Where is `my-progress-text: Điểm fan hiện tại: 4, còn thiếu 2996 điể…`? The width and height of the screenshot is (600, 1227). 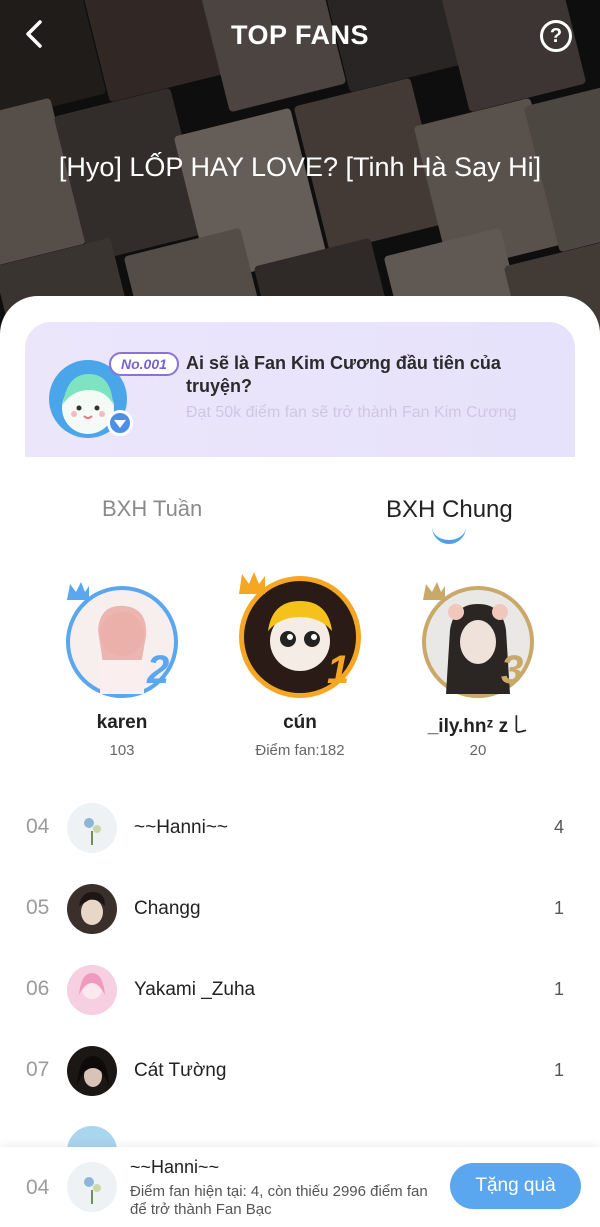
my-progress-text: Điểm fan hiện tại: 4, còn thiếu 2996 điể… is located at coordinates (279, 1200).